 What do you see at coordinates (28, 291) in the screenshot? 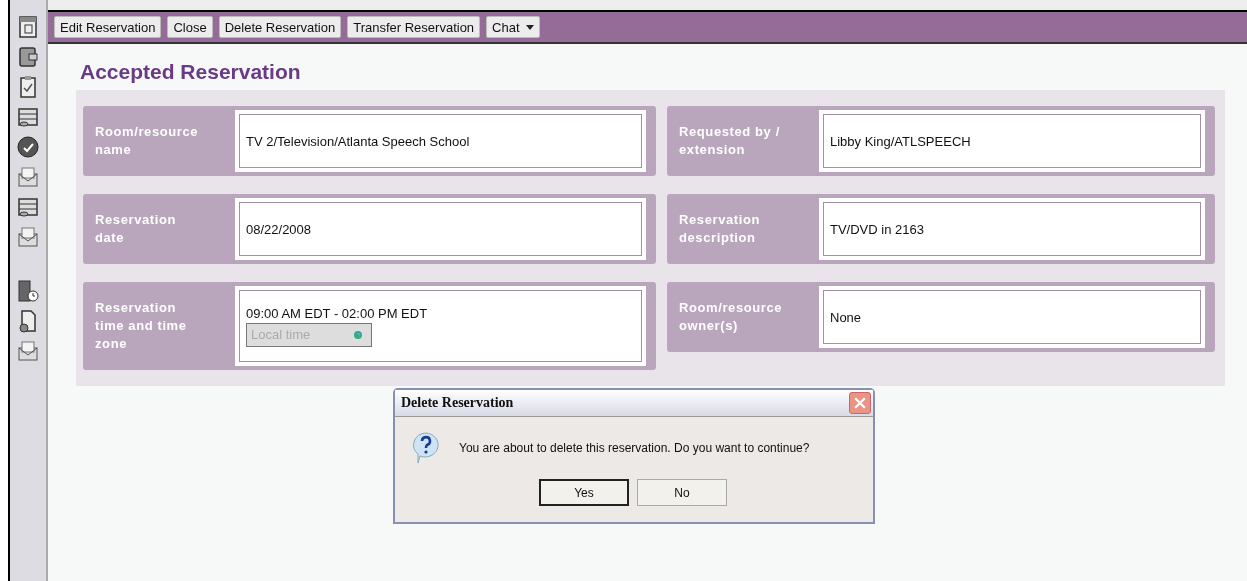
I see `door-clock-icon` at bounding box center [28, 291].